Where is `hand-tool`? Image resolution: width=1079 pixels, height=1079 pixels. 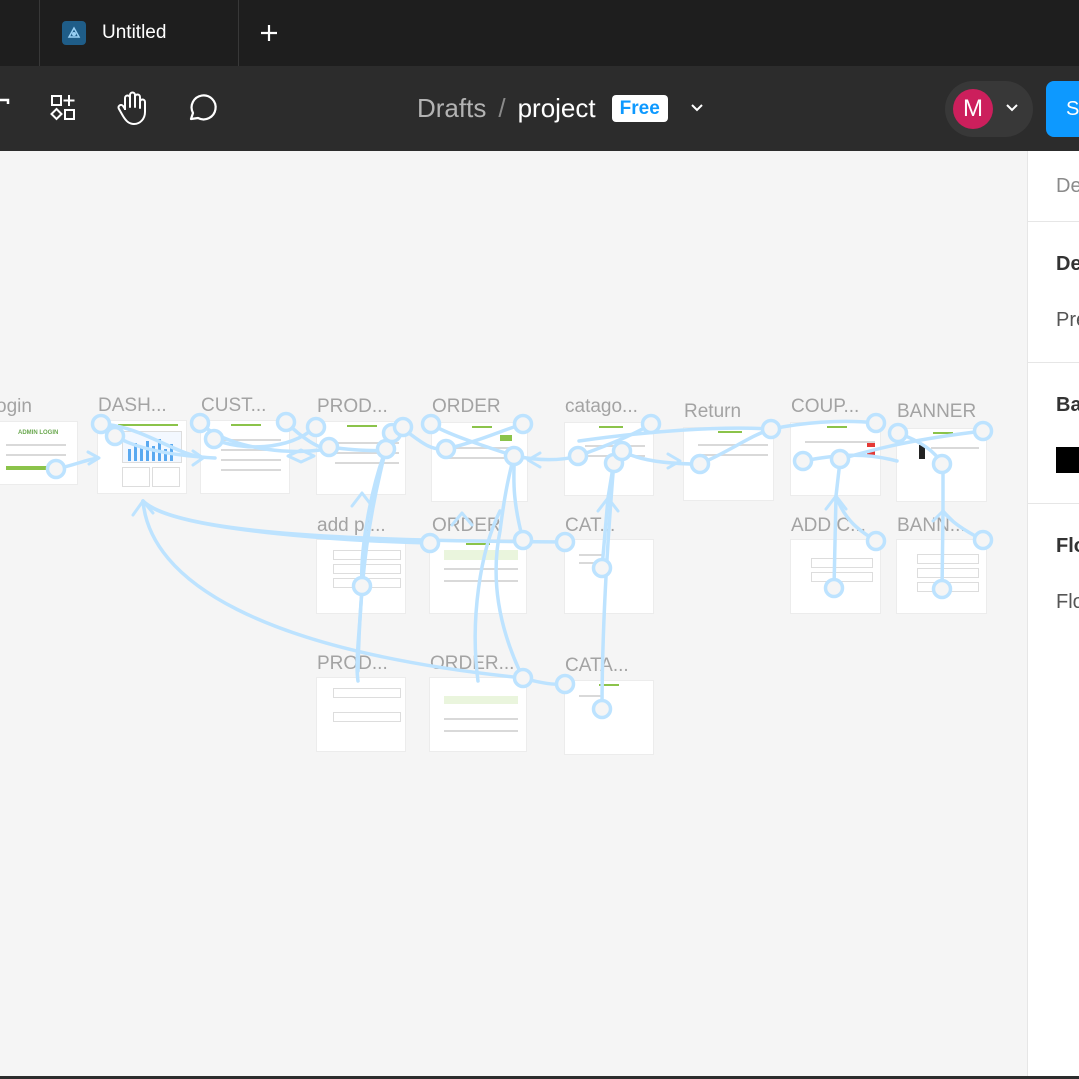
hand-tool is located at coordinates (132, 108).